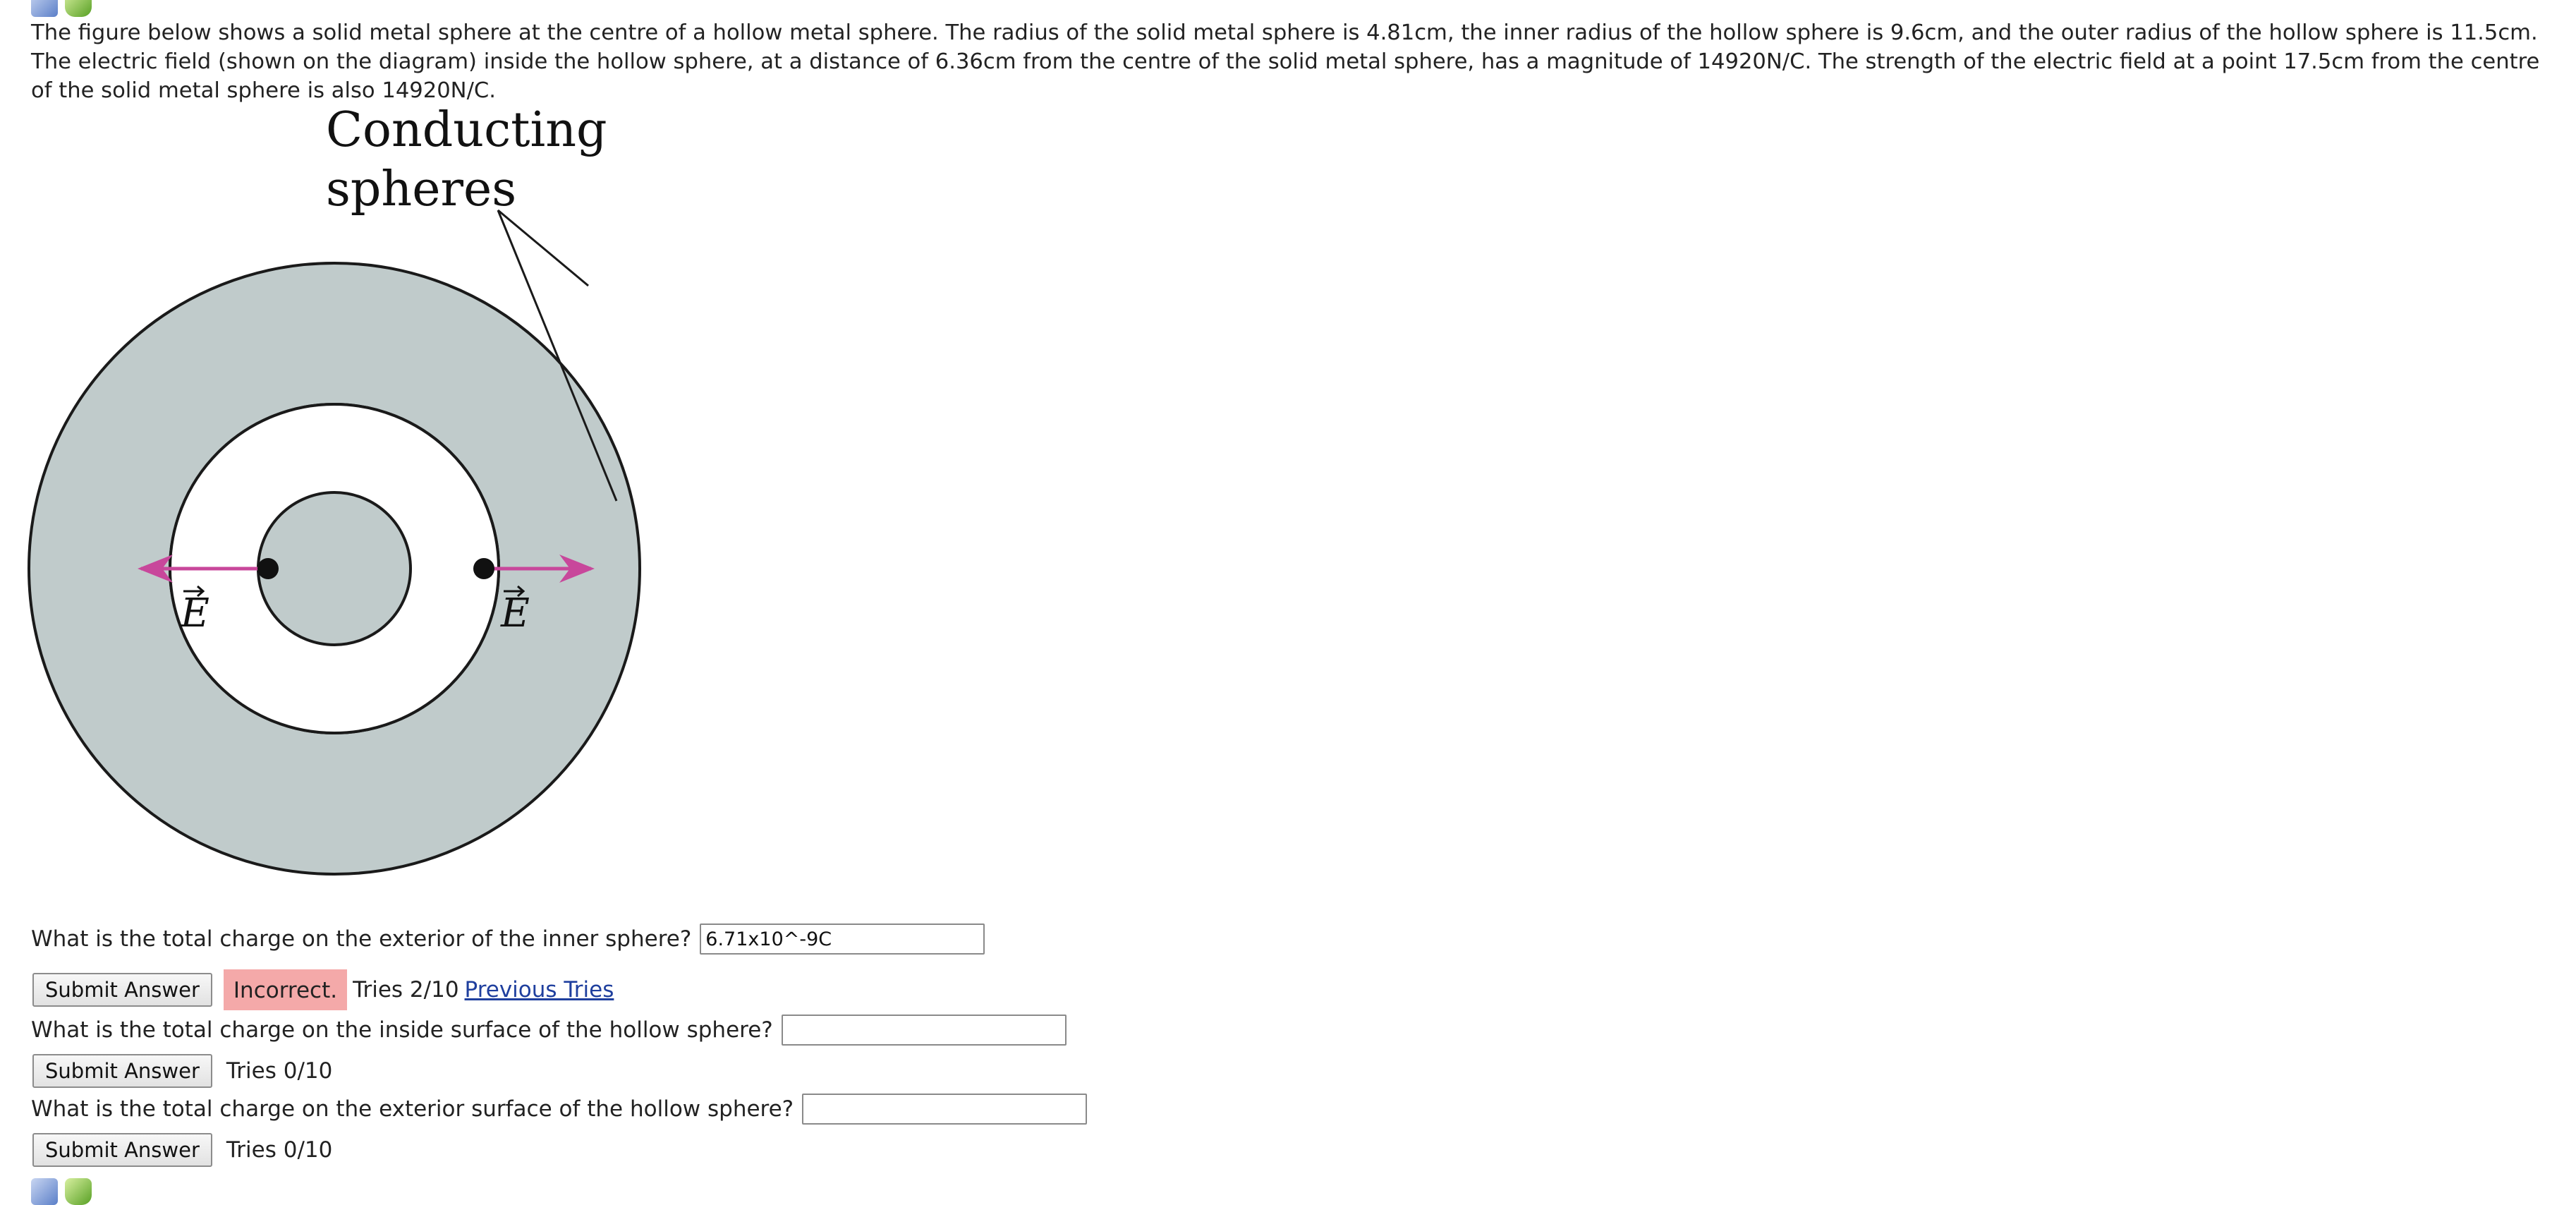  What do you see at coordinates (122, 1150) in the screenshot?
I see `question-3-submit-button: Submit Answer` at bounding box center [122, 1150].